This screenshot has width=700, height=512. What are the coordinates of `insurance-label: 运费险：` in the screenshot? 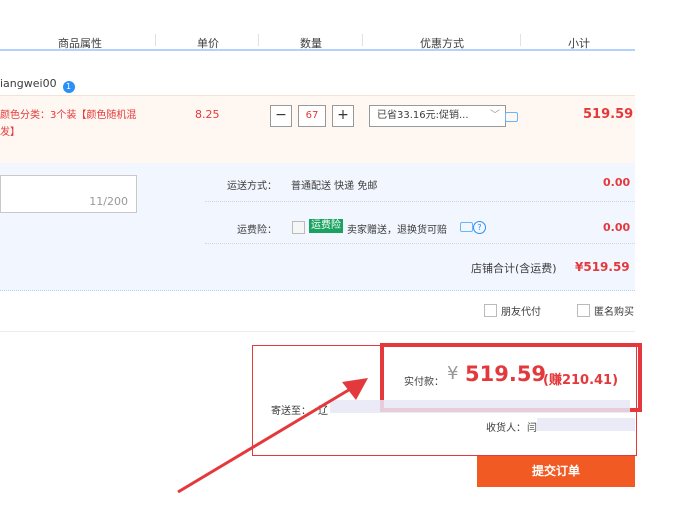 It's located at (257, 230).